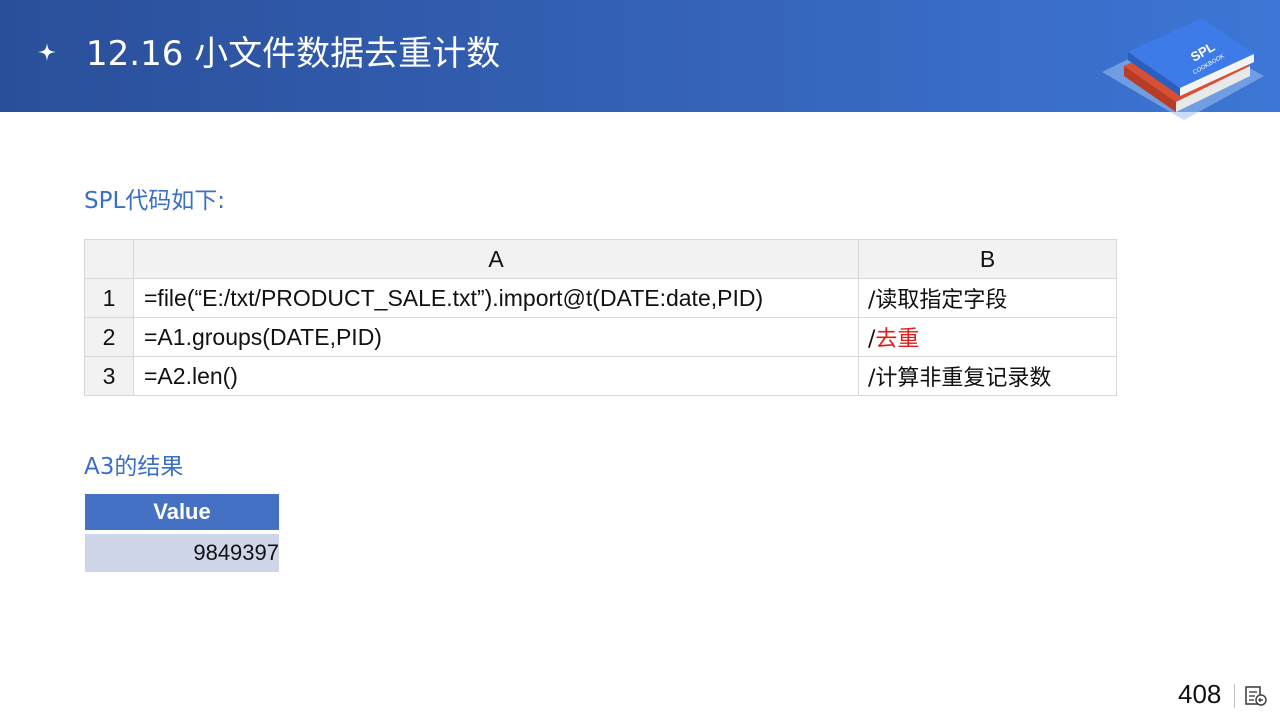  I want to click on result-table: Value 9849397, so click(182, 533).